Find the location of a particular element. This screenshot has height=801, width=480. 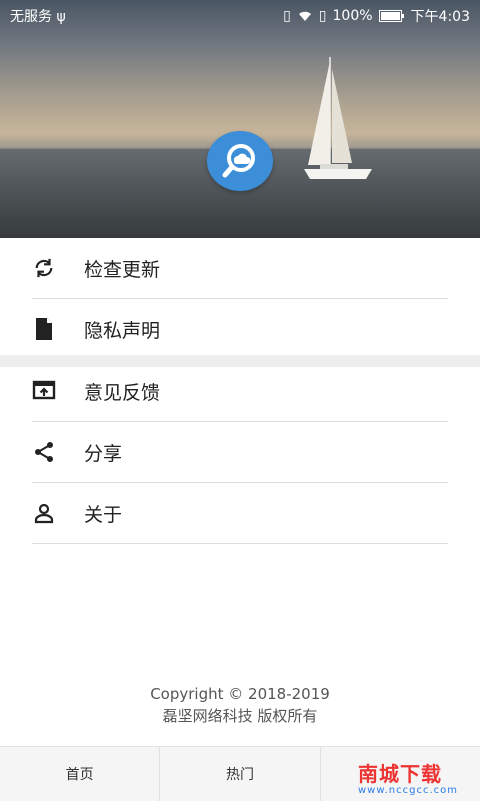

menu-item-about: 关于 is located at coordinates (240, 513).